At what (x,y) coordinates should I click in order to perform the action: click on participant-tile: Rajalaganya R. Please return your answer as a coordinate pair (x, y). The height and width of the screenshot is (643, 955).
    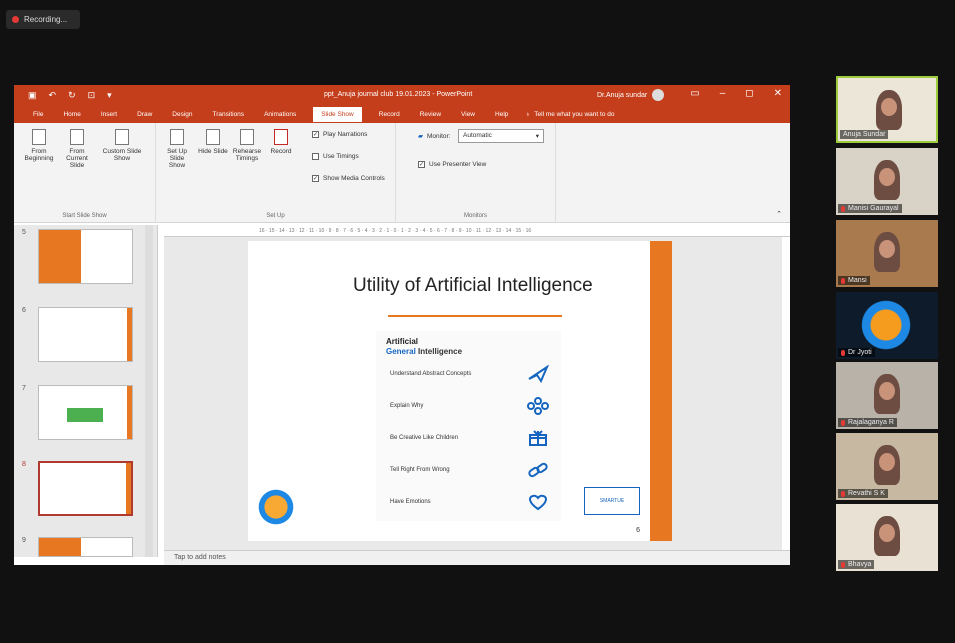
    Looking at the image, I should click on (887, 395).